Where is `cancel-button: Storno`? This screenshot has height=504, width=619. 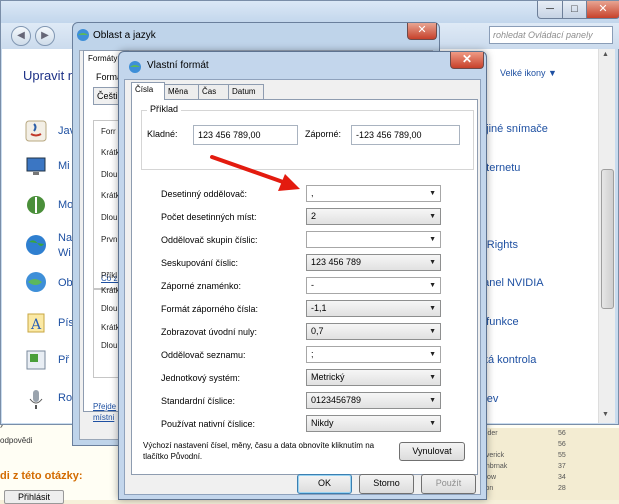 cancel-button: Storno is located at coordinates (386, 484).